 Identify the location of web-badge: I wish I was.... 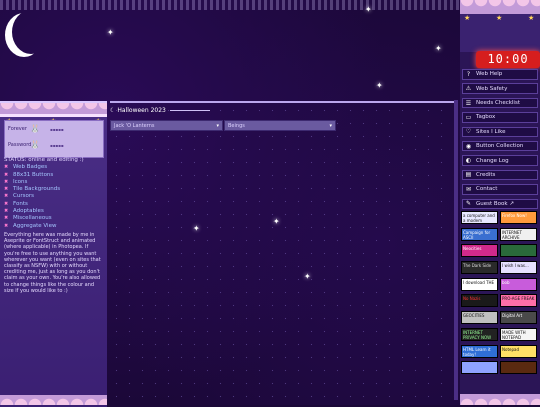
(518, 268).